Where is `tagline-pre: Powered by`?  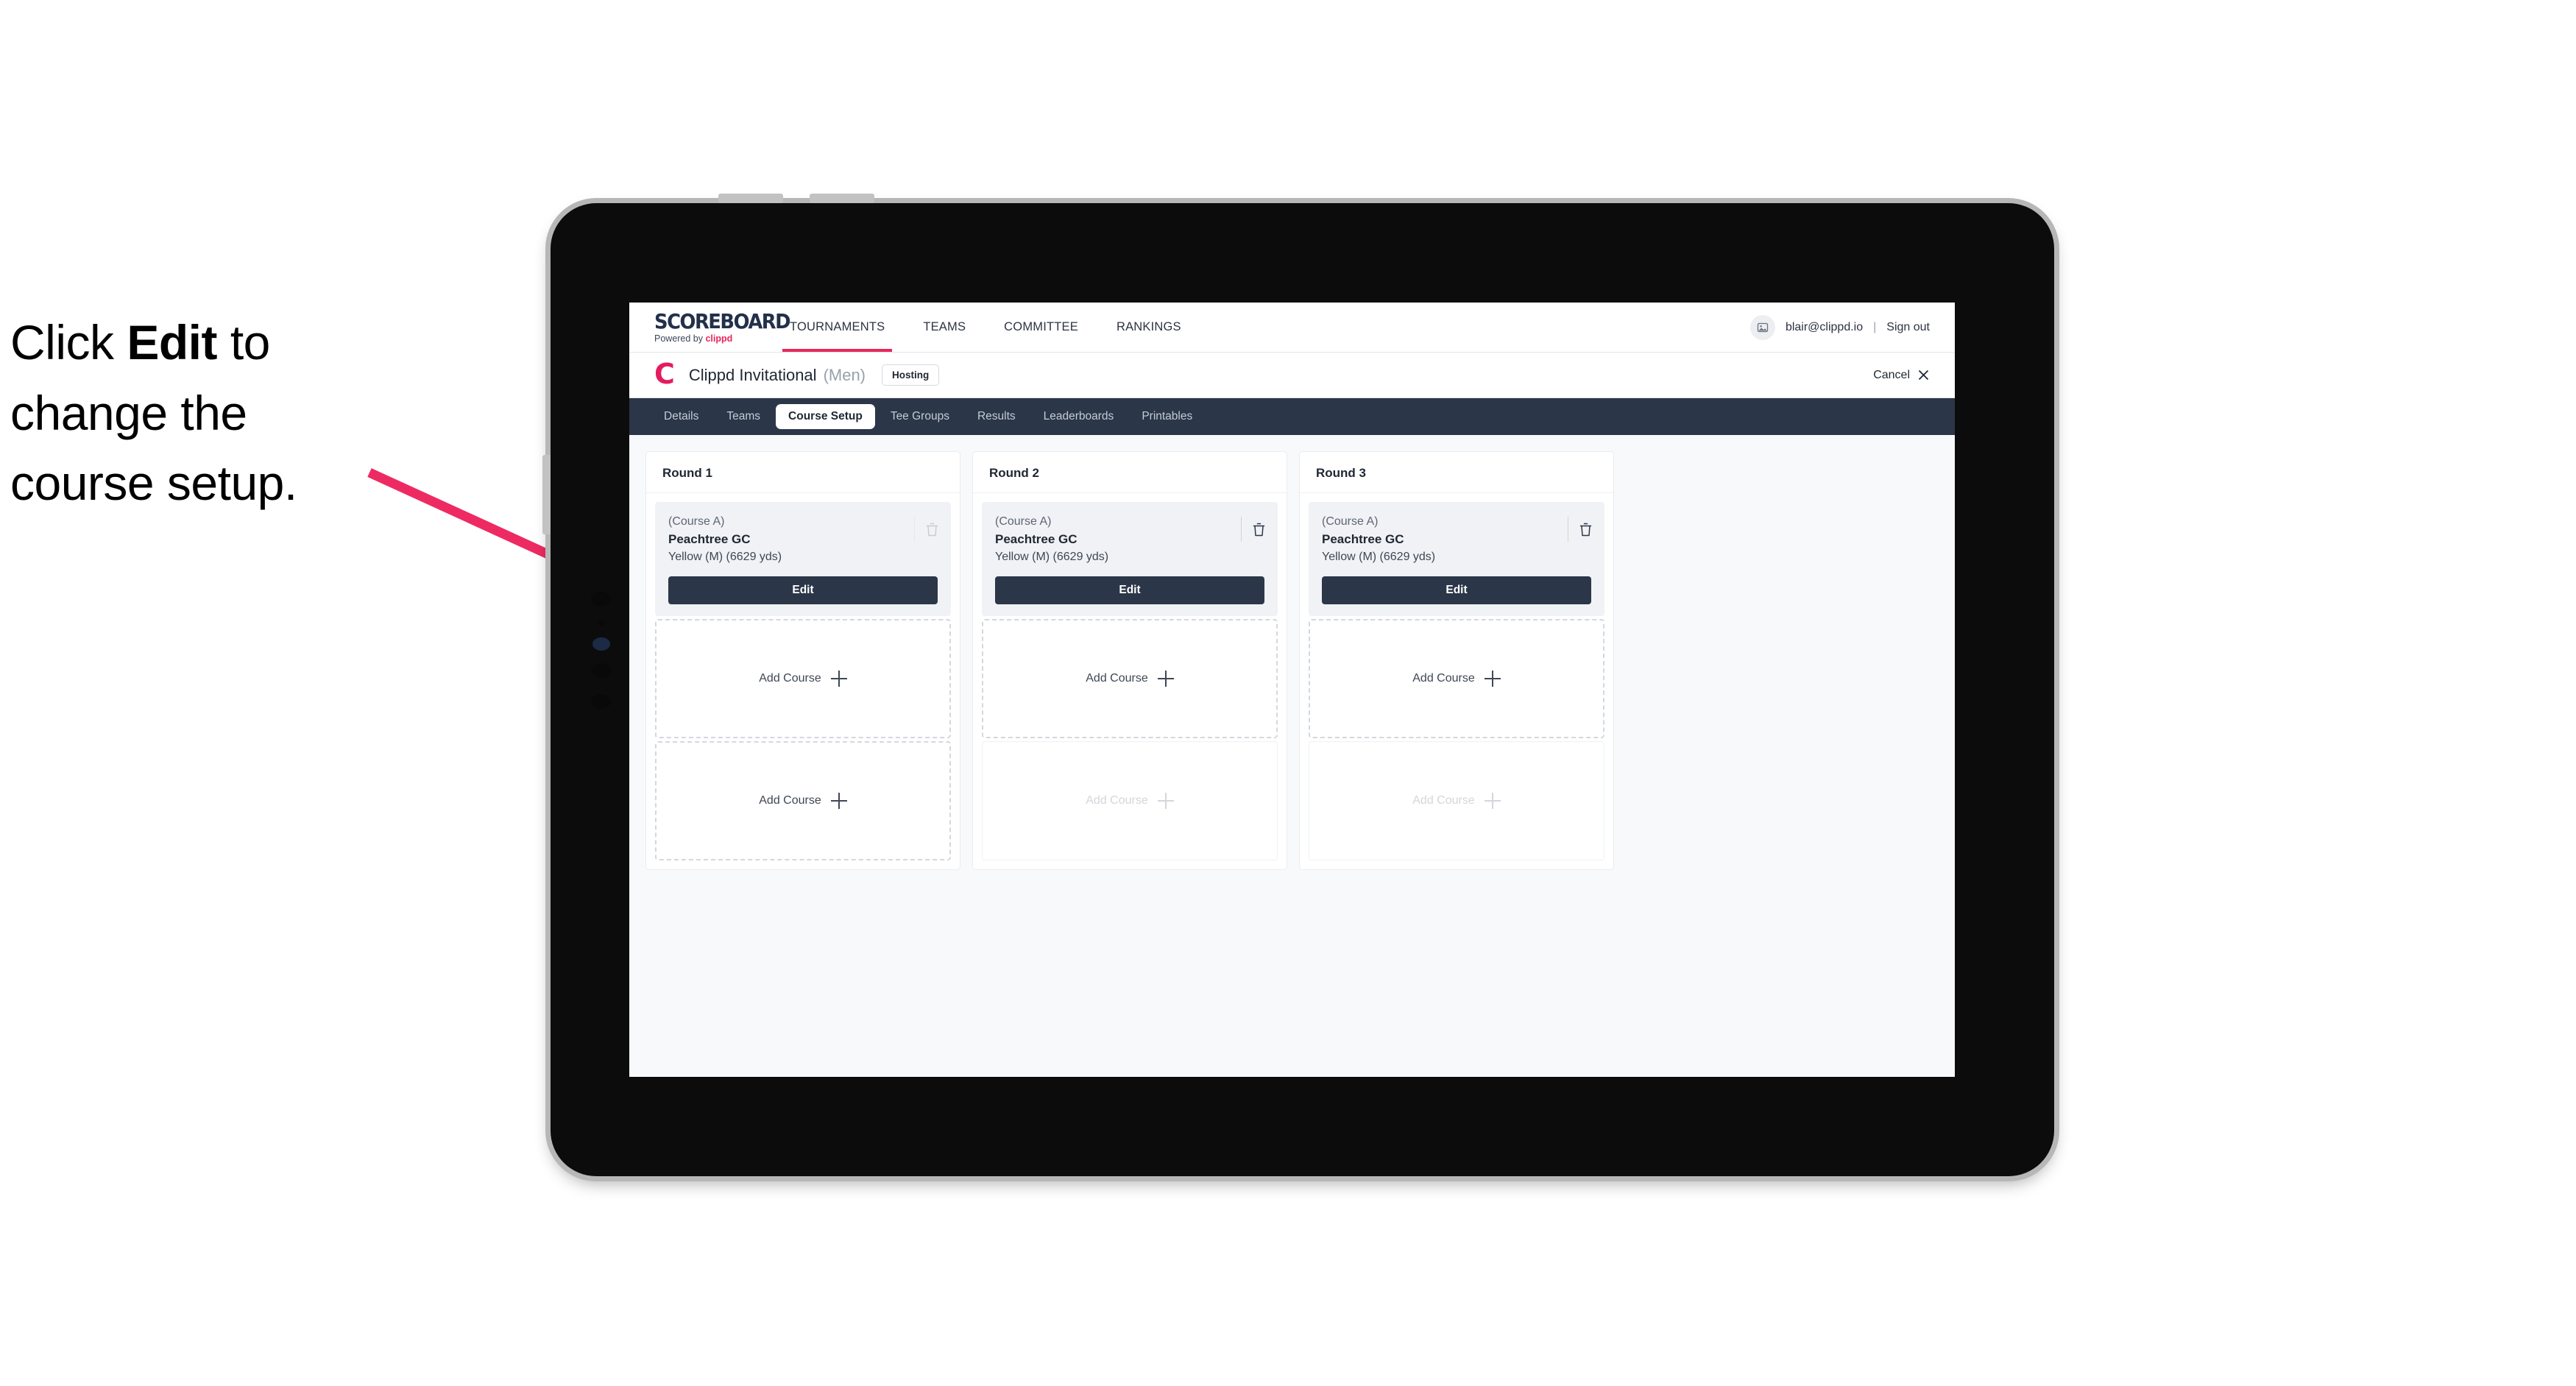
tagline-pre: Powered by is located at coordinates (680, 338).